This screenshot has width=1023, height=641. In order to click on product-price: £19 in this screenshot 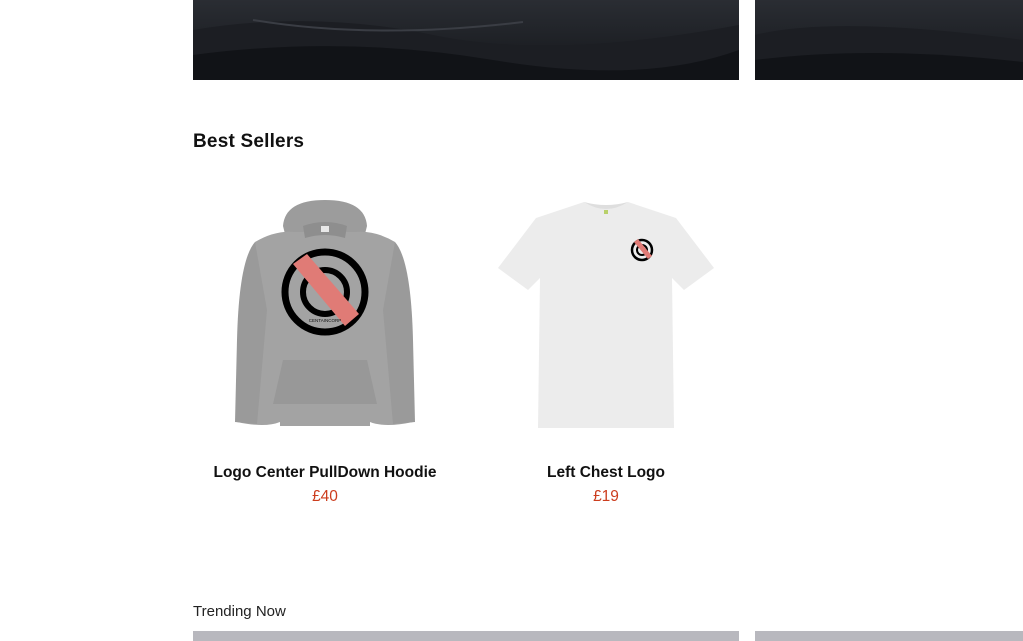, I will do `click(606, 496)`.